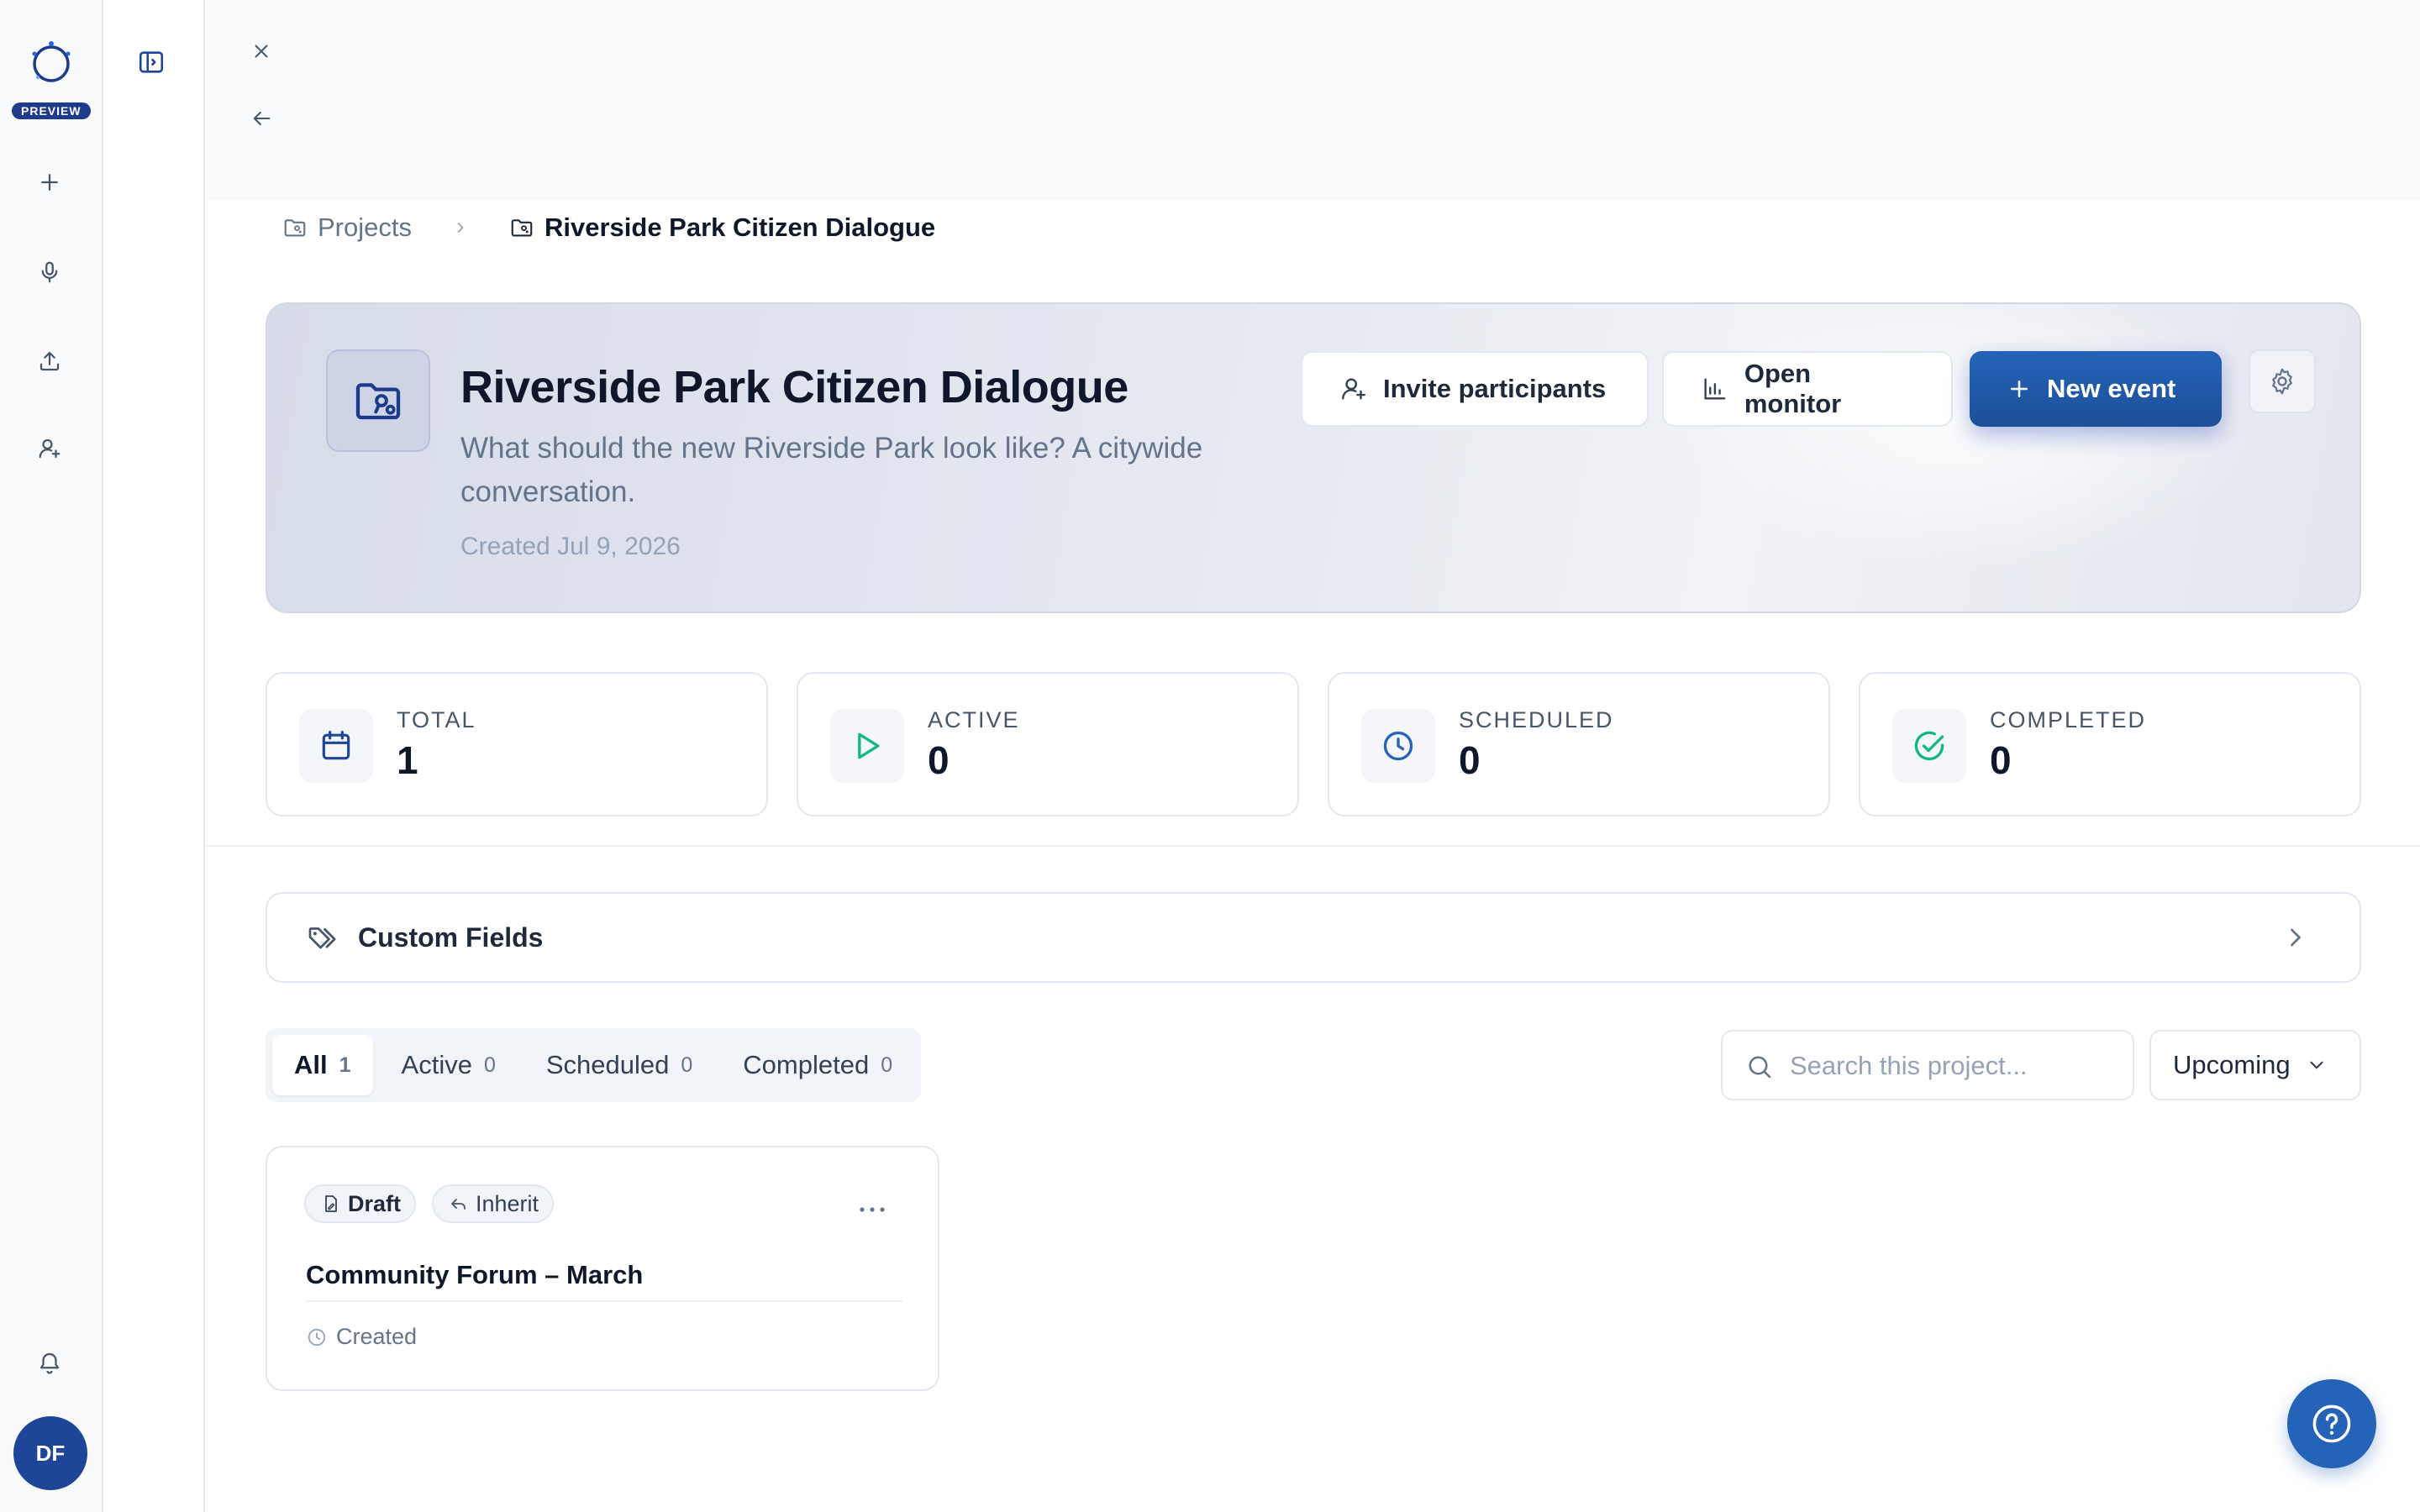 The image size is (2420, 1512). Describe the element at coordinates (50, 182) in the screenshot. I see `new-button` at that location.